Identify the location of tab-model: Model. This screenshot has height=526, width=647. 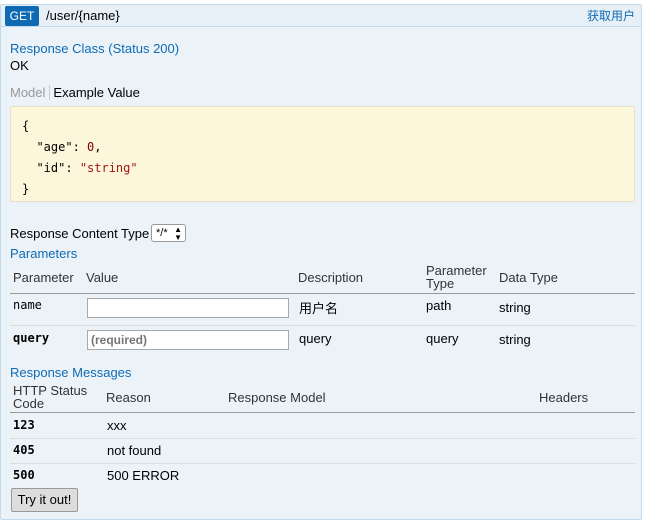
(30, 92).